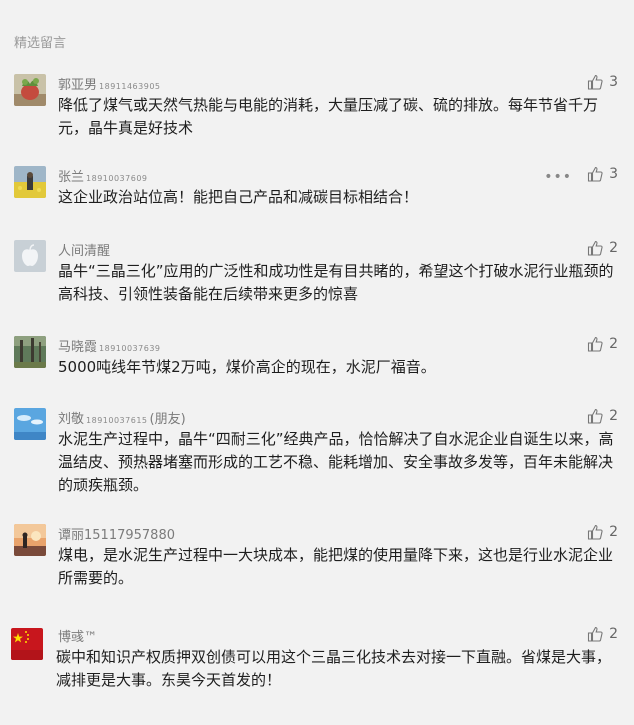 The height and width of the screenshot is (725, 634). I want to click on comment-author: 刘敬 18910037615 (朋友), so click(122, 417).